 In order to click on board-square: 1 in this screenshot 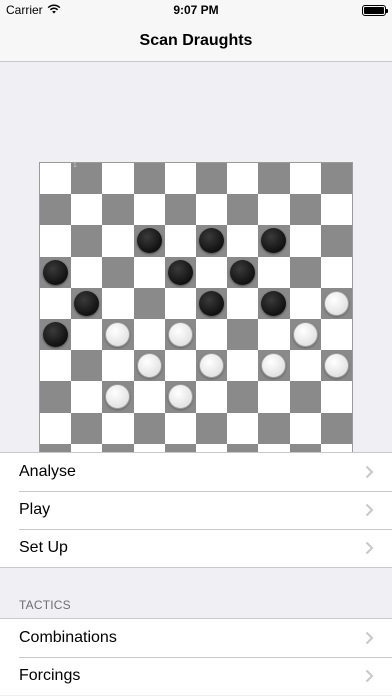, I will do `click(87, 179)`.